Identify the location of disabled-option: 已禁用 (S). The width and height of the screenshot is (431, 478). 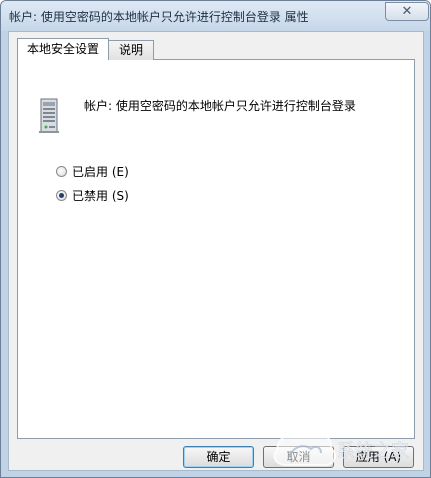
(92, 195).